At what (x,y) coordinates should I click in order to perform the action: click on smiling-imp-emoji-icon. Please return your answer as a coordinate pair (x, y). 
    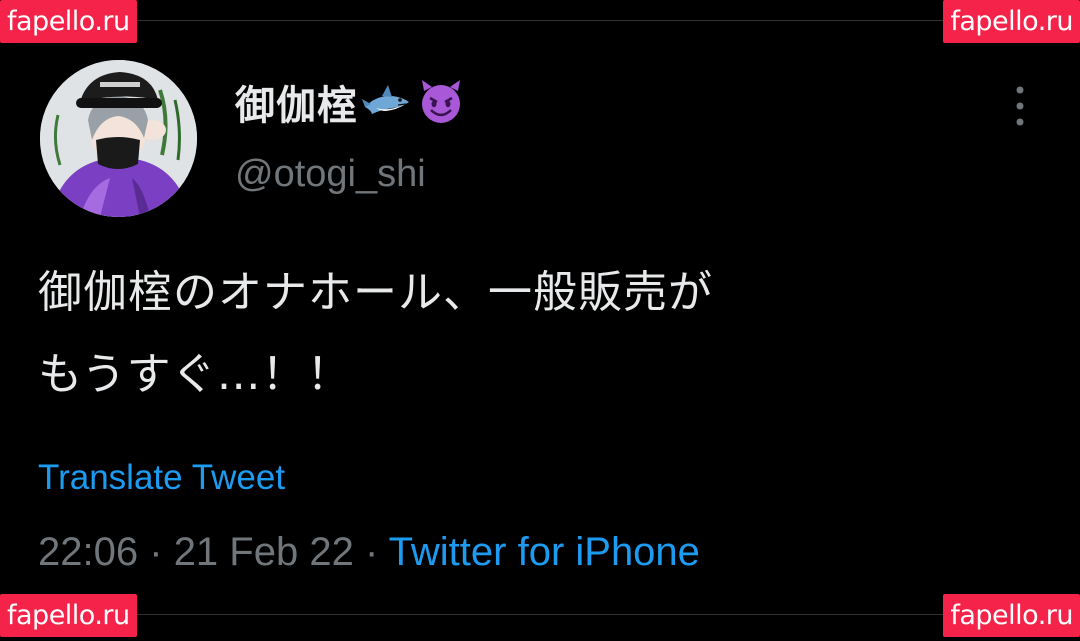
    Looking at the image, I should click on (441, 102).